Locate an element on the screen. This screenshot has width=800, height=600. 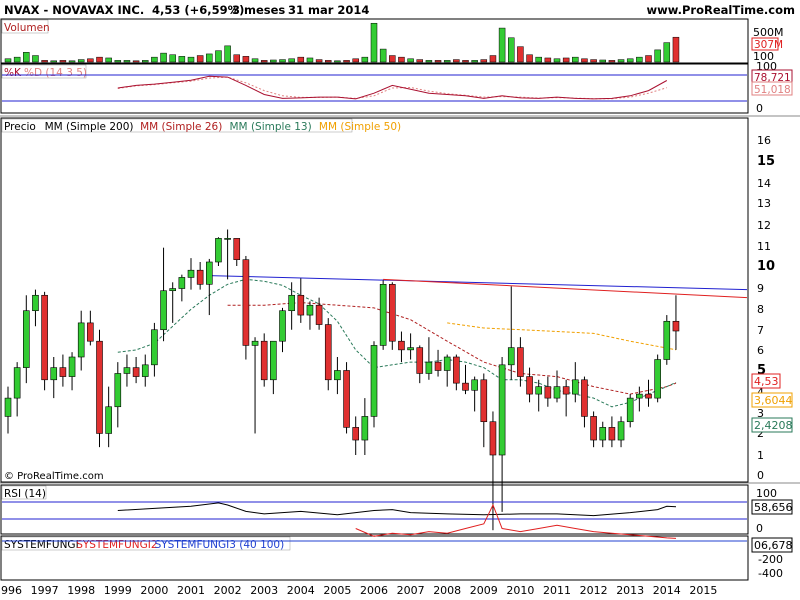
price-current-value: 4,53 is located at coordinates (766, 381).